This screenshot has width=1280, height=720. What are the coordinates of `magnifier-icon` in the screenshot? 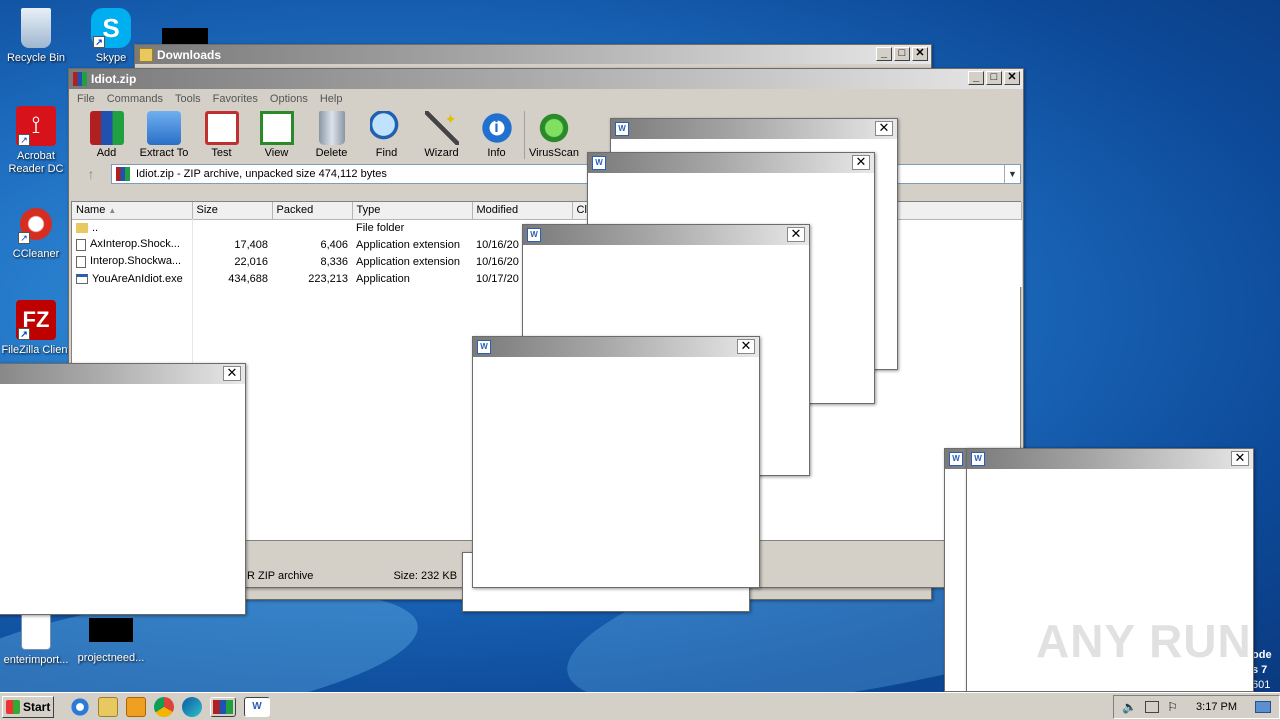 It's located at (386, 128).